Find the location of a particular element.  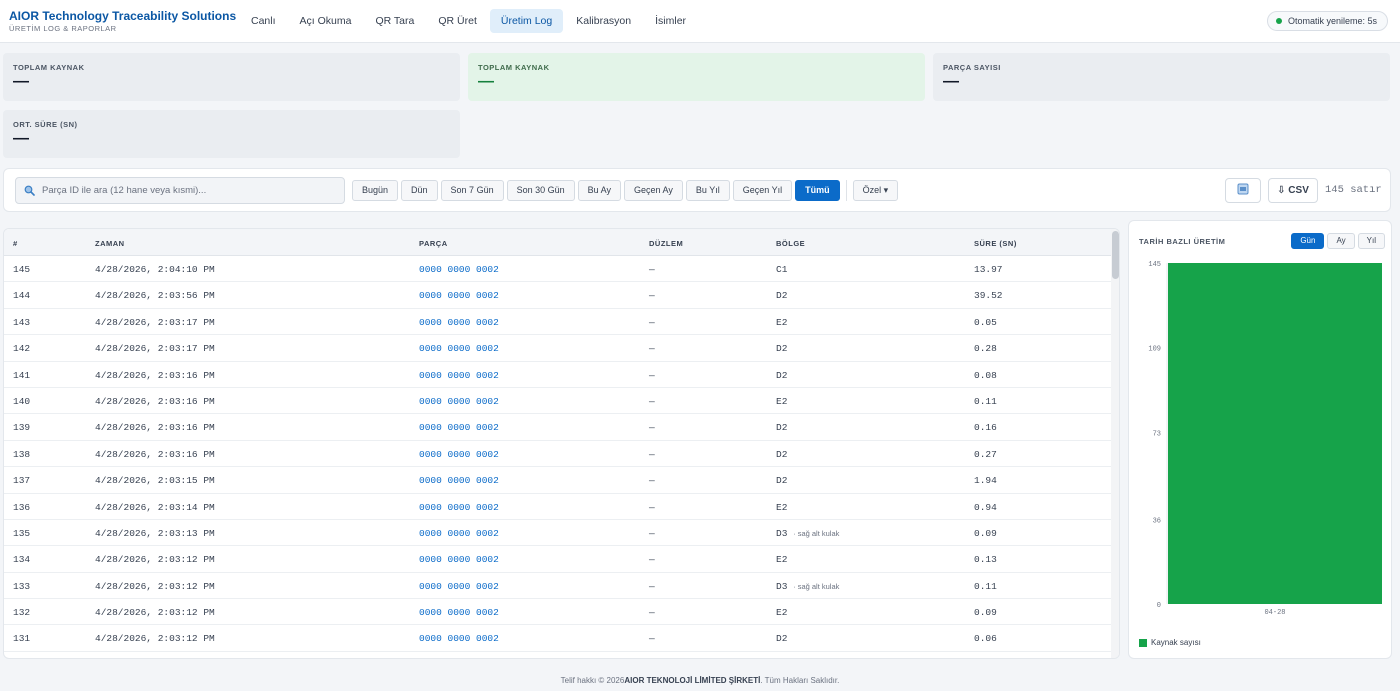

granularity-button: Yıl is located at coordinates (1371, 241).